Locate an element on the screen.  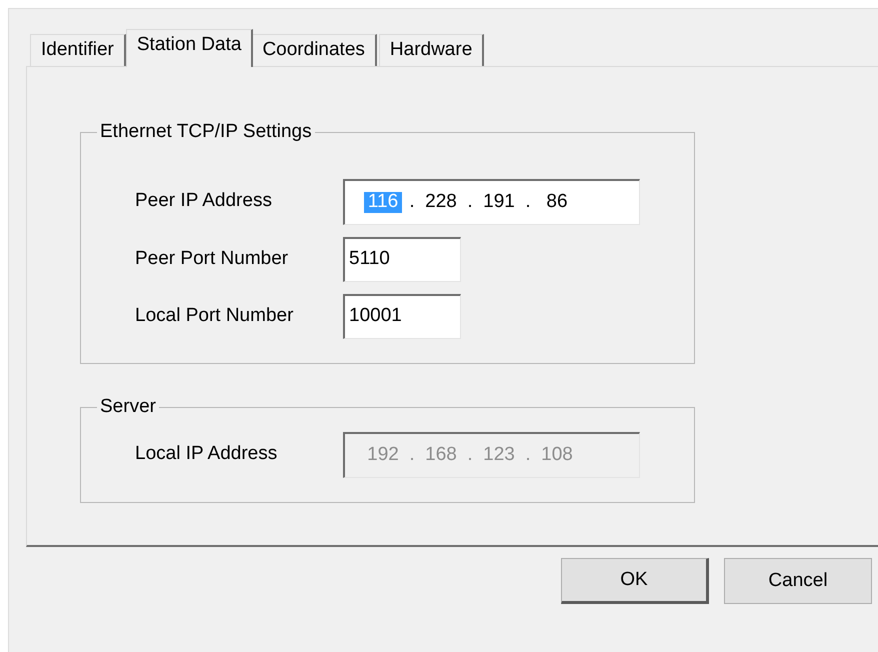
field-label: Local IP Address is located at coordinates (206, 454).